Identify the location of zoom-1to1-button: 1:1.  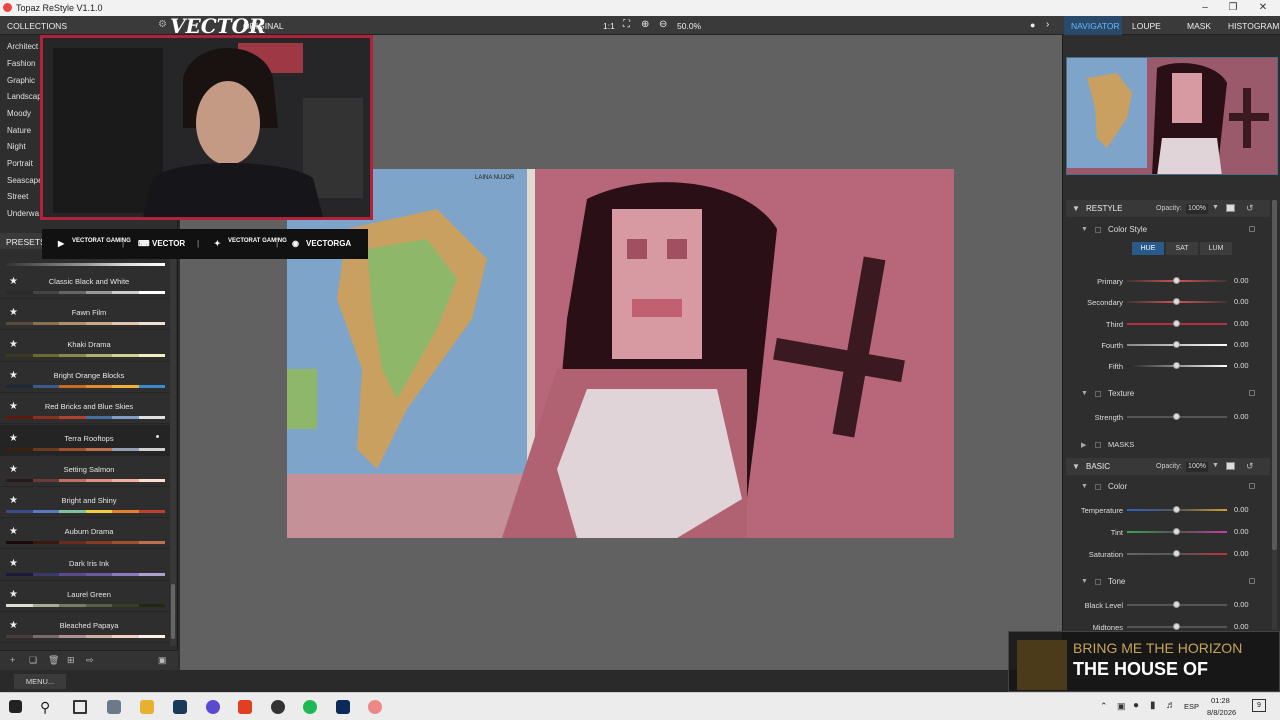
(609, 26).